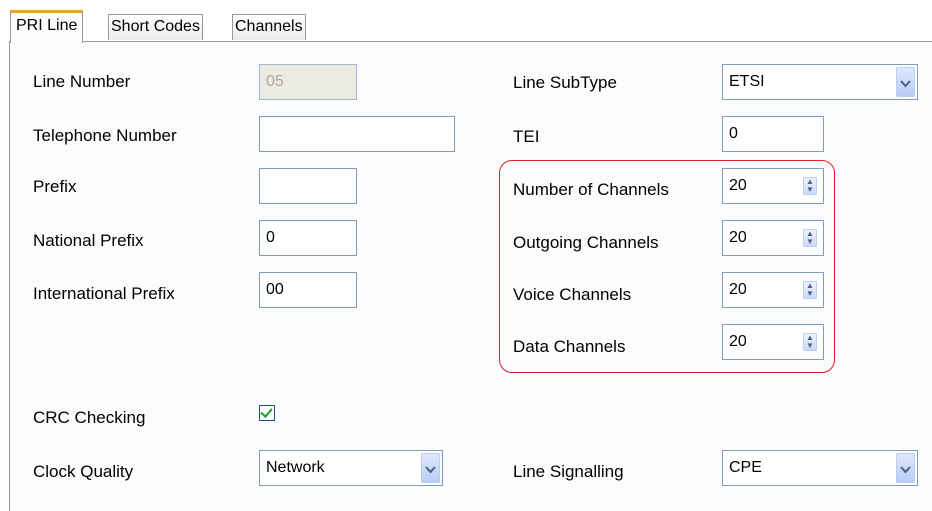 The width and height of the screenshot is (932, 511). I want to click on tei-label: TEI, so click(526, 136).